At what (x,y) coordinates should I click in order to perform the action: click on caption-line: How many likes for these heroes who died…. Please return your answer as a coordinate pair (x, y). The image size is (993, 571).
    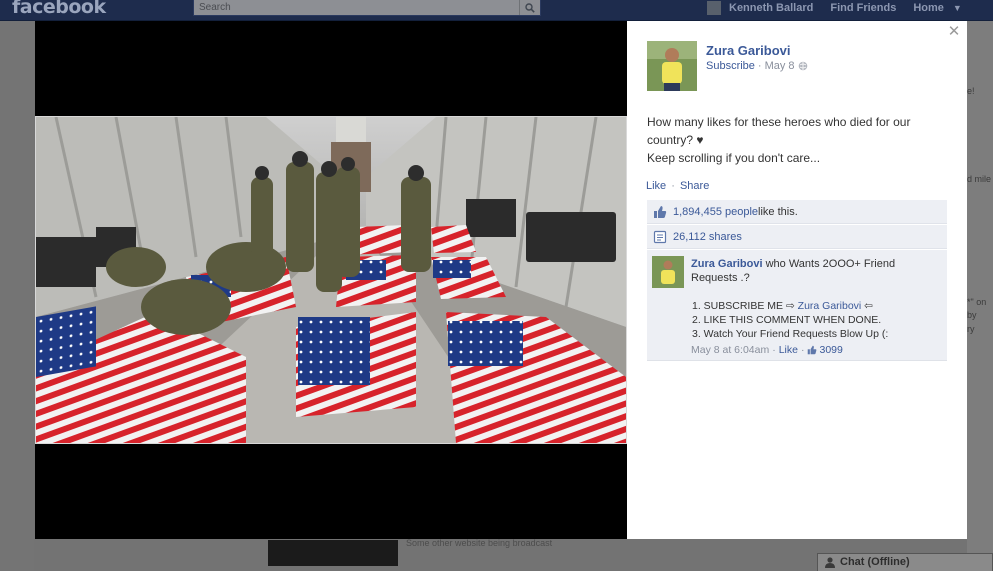
    Looking at the image, I should click on (780, 131).